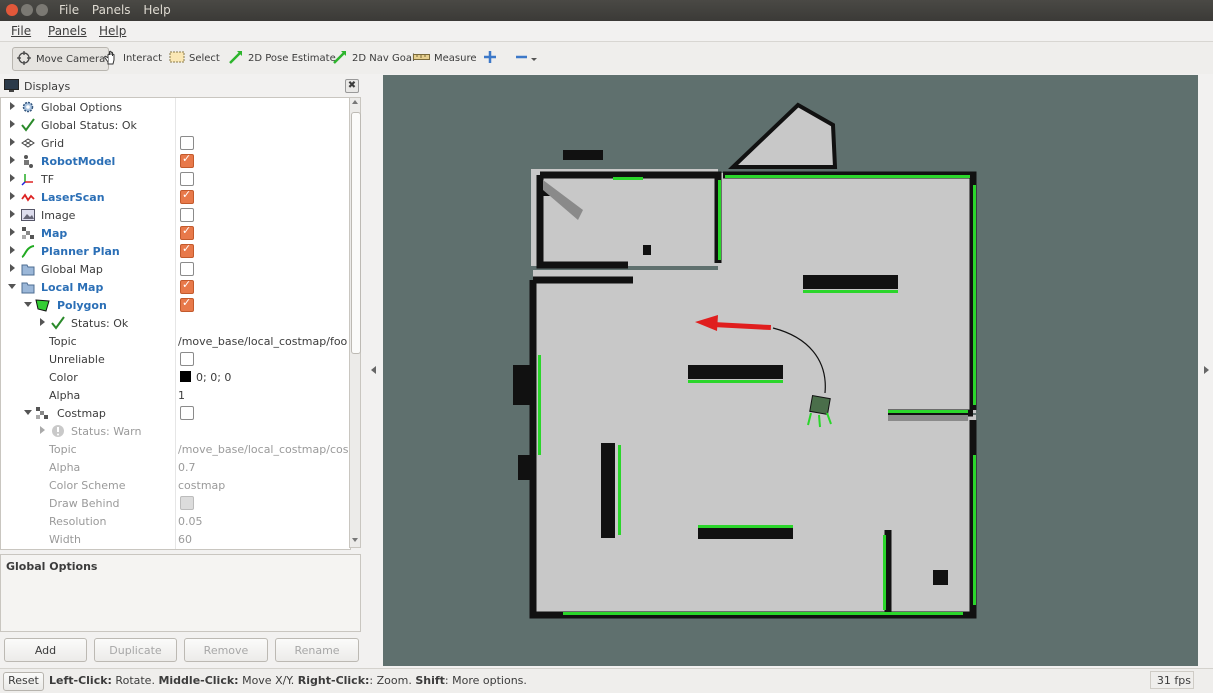  What do you see at coordinates (213, 377) in the screenshot?
I see `color-value: 0; 0; 0` at bounding box center [213, 377].